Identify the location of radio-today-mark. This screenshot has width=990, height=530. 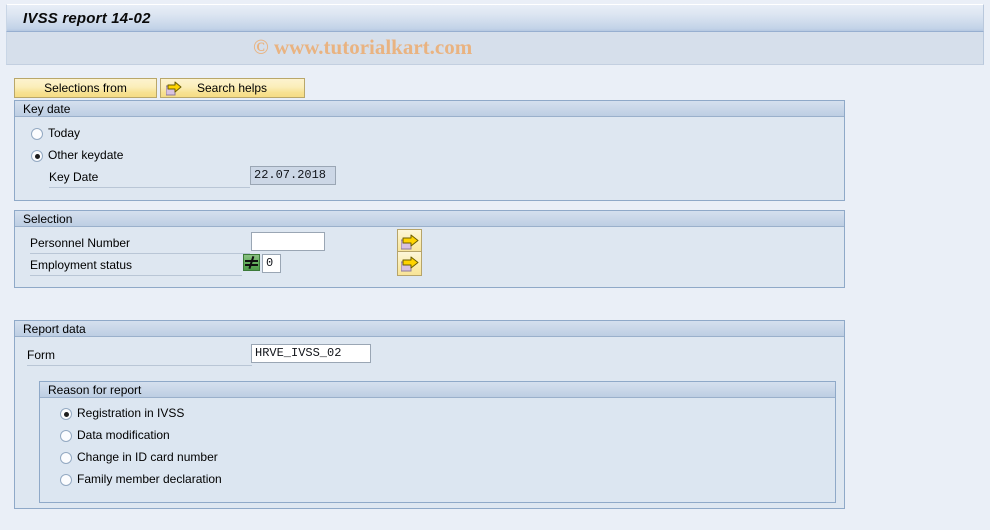
(37, 134).